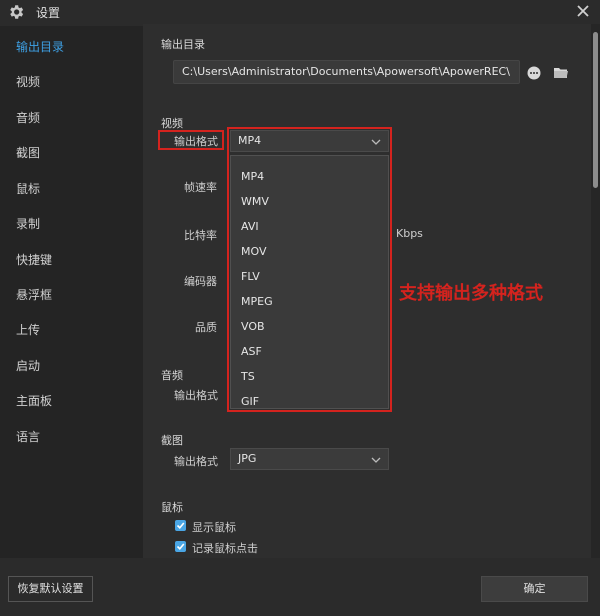 Image resolution: width=600 pixels, height=616 pixels. What do you see at coordinates (583, 11) in the screenshot?
I see `close-icon` at bounding box center [583, 11].